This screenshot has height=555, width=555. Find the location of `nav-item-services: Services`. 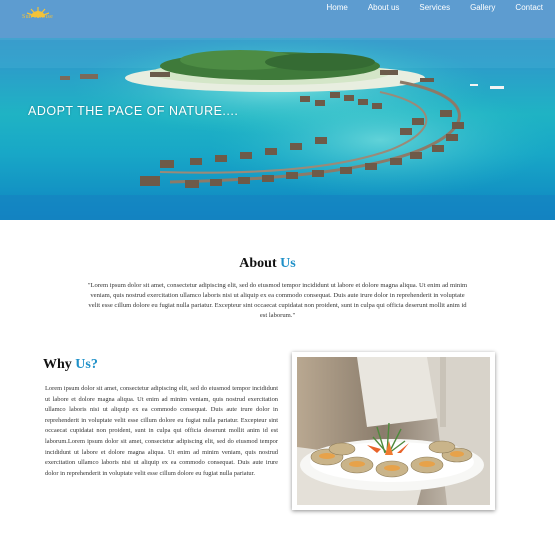

nav-item-services: Services is located at coordinates (434, 8).